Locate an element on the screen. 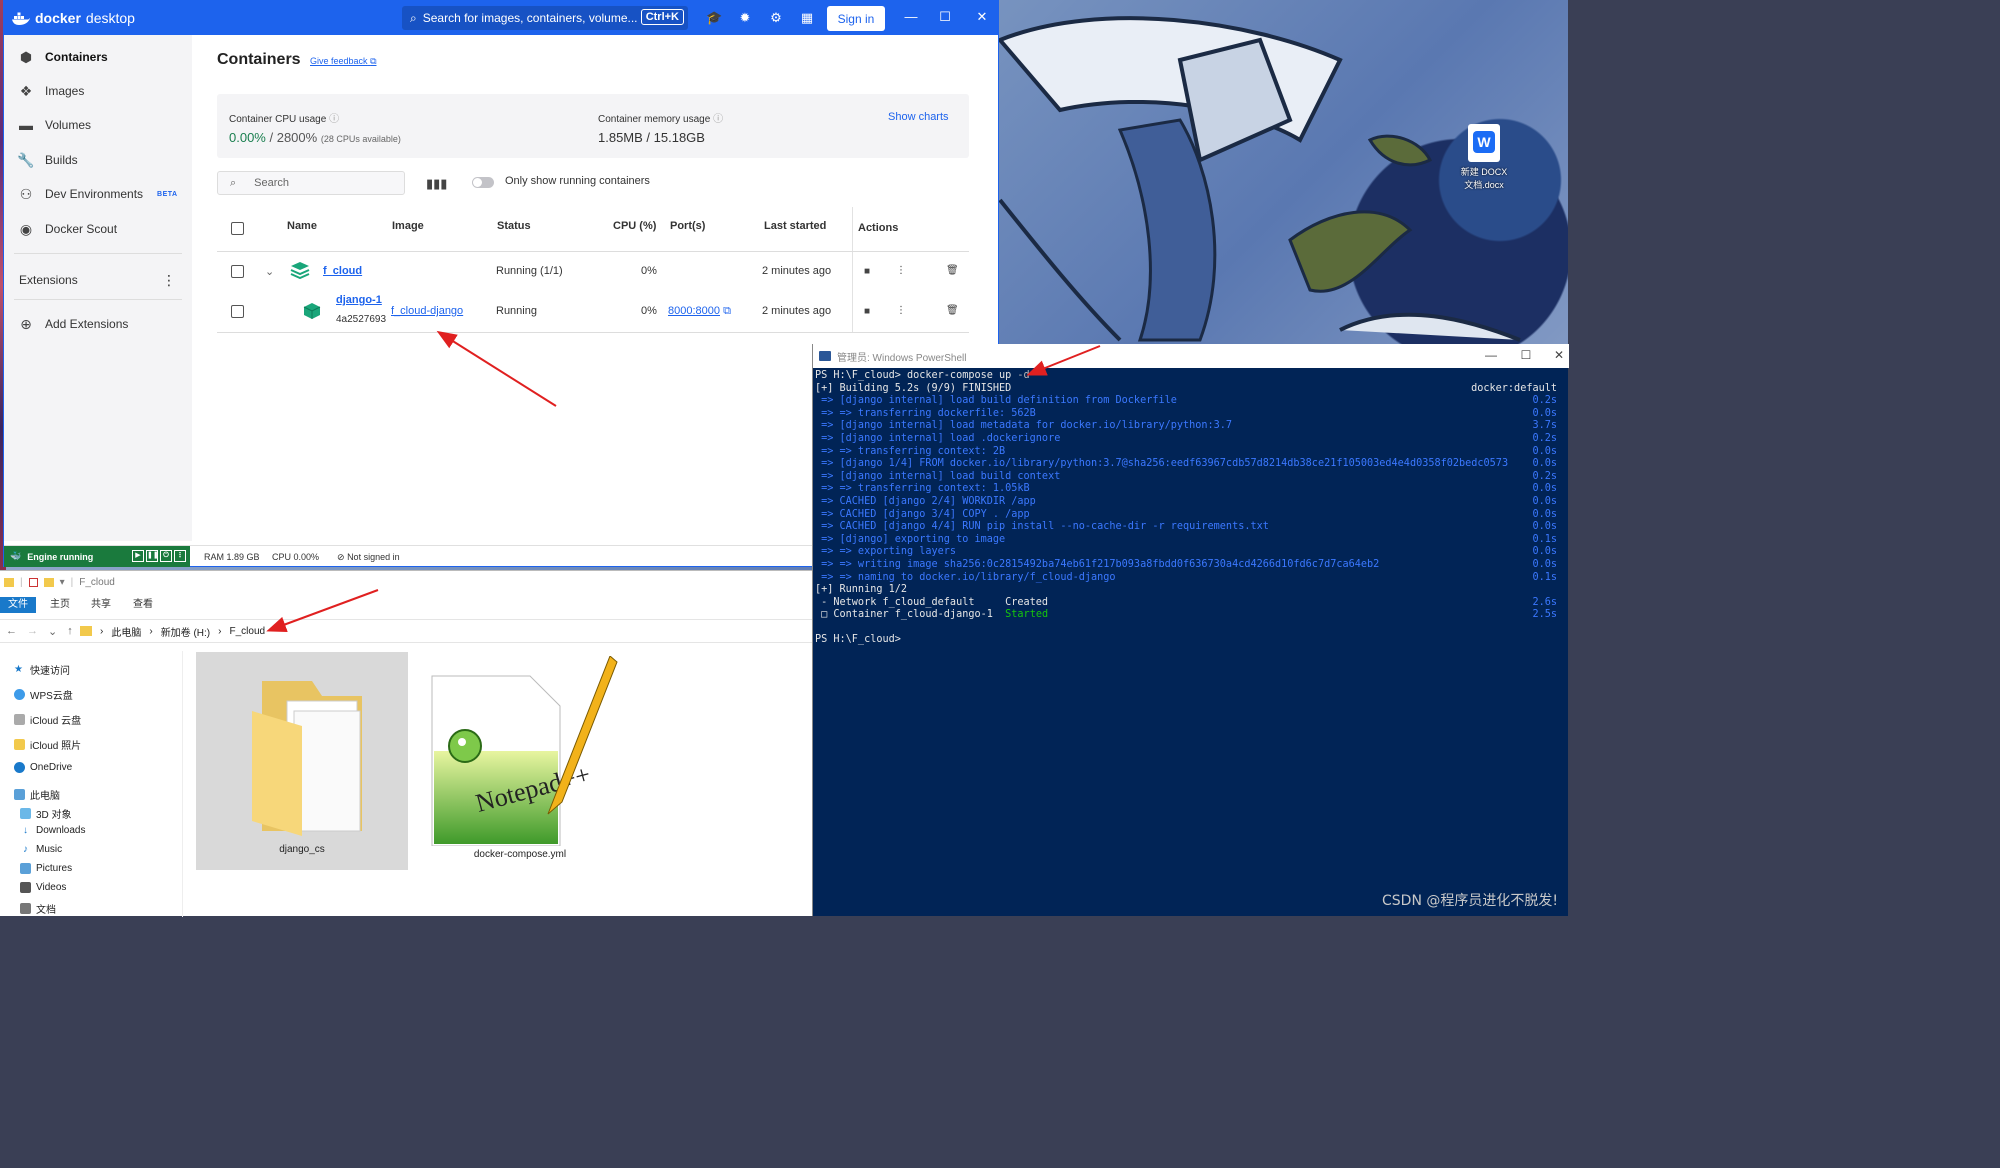  tree-item-3d-objects: 3D 对象 is located at coordinates (46, 813).